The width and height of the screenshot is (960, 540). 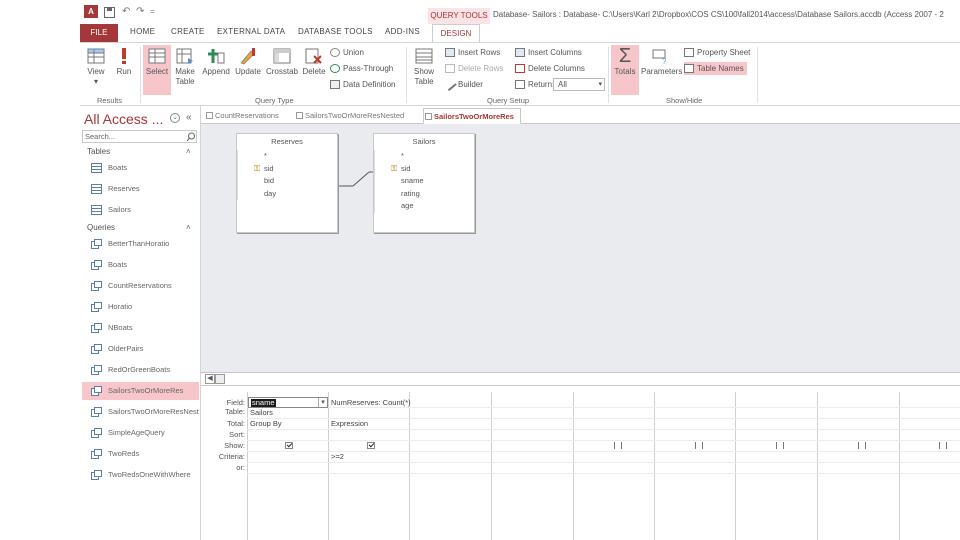 I want to click on field-list-item: sname, so click(x=424, y=181).